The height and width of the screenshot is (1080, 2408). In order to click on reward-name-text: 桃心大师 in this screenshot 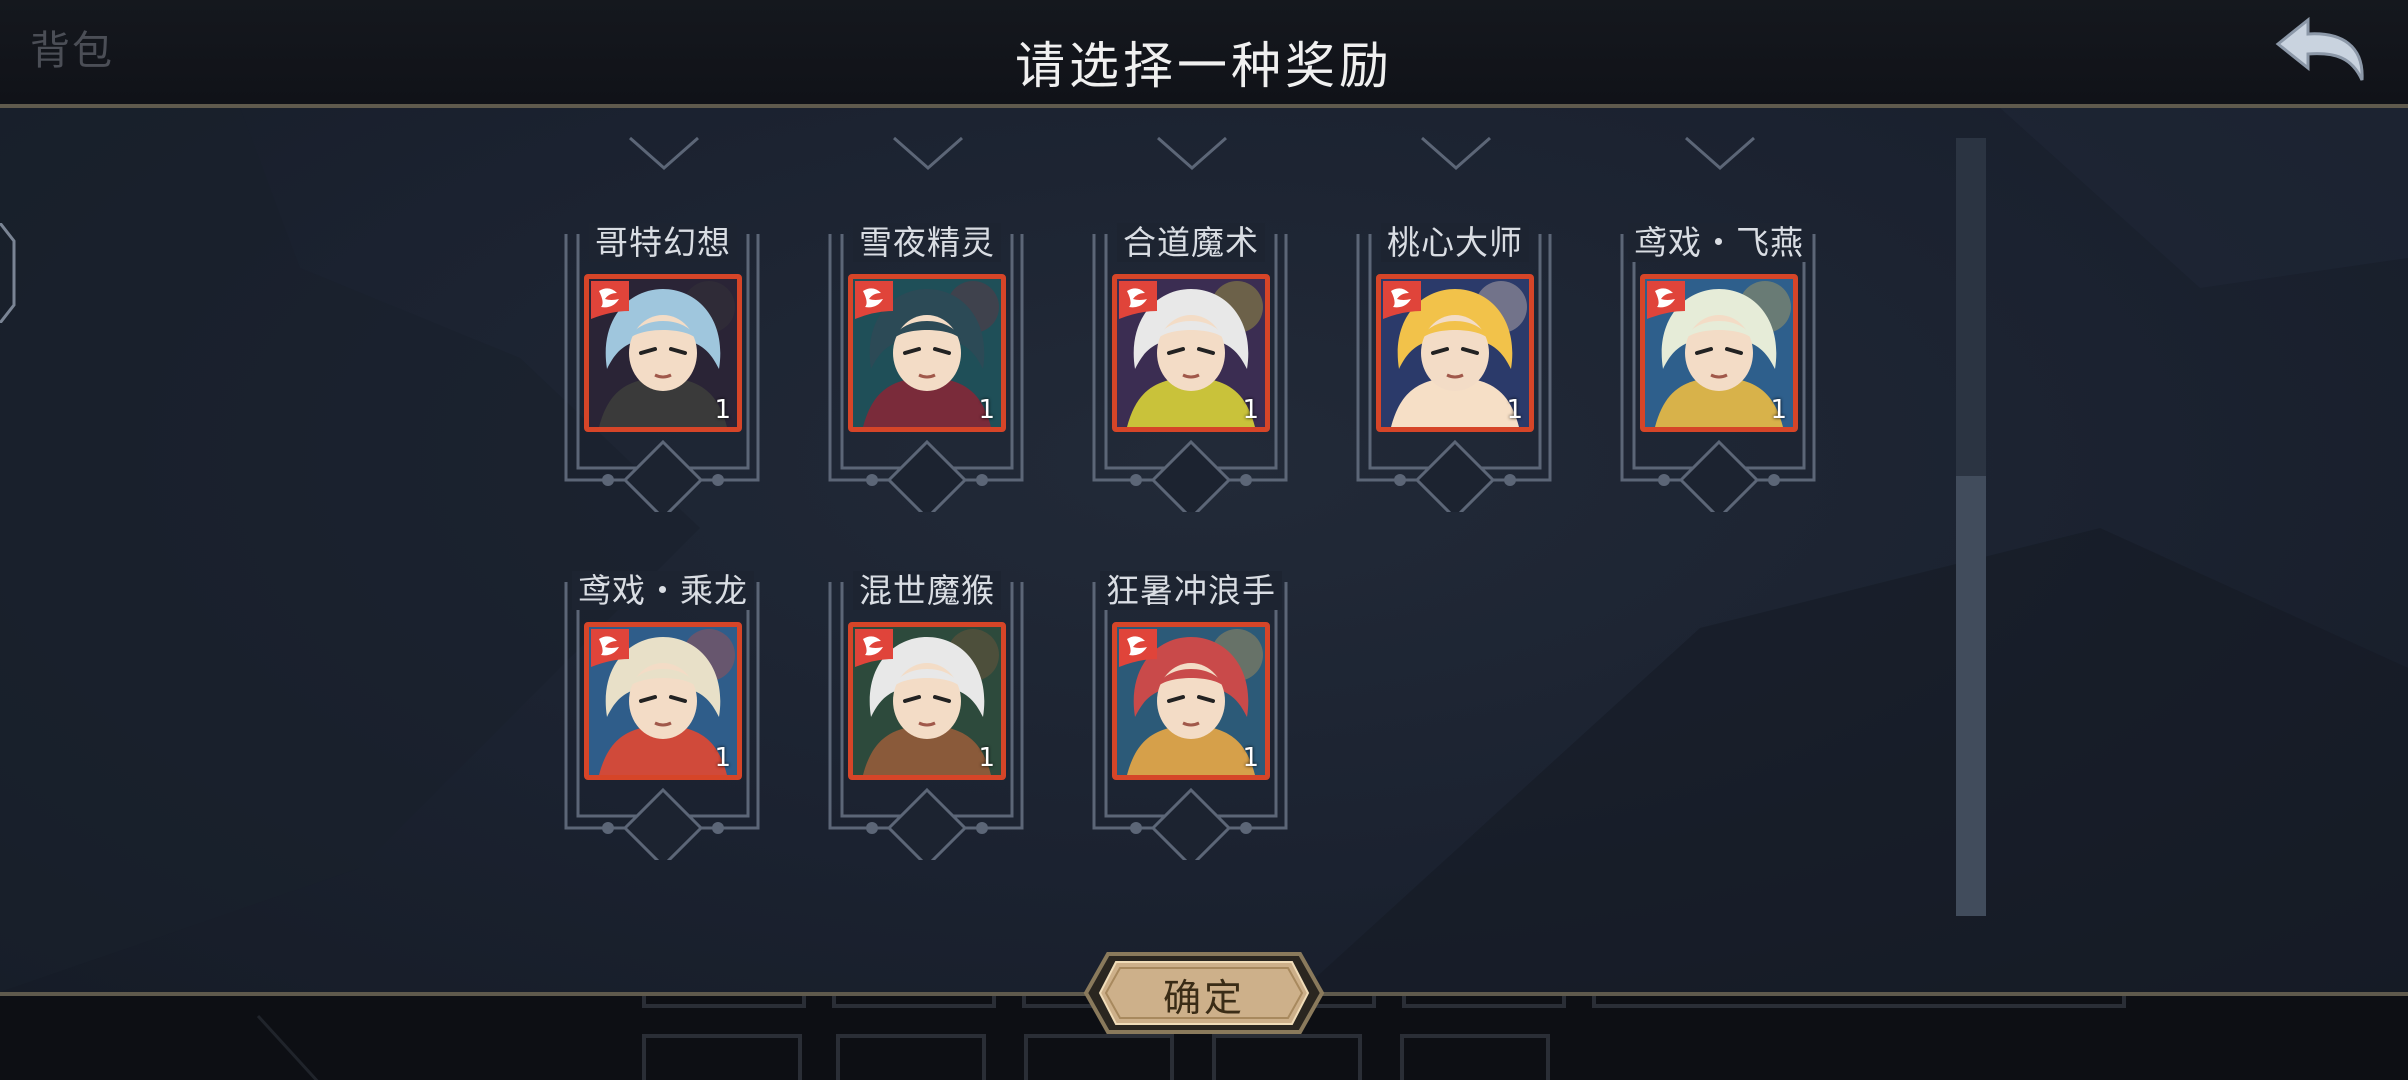, I will do `click(1455, 242)`.